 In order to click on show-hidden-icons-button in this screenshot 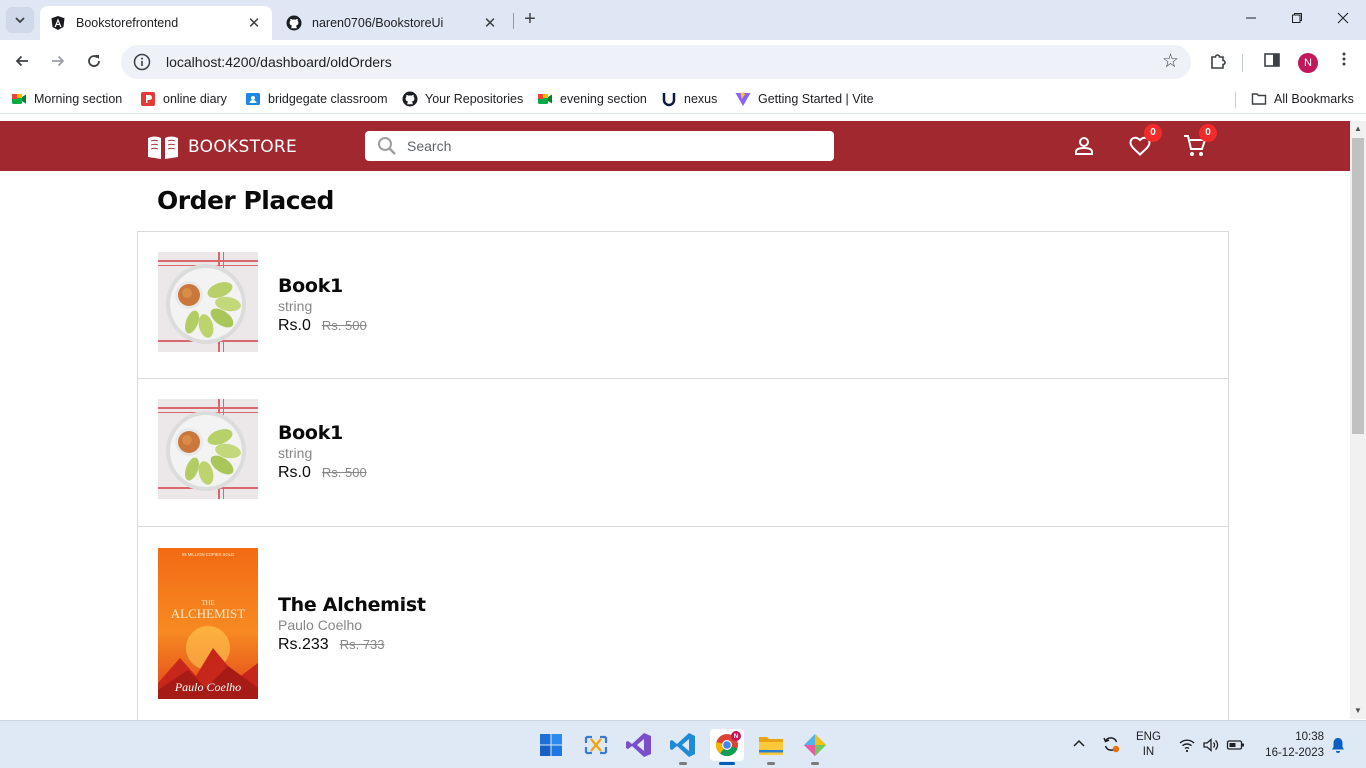, I will do `click(1079, 745)`.